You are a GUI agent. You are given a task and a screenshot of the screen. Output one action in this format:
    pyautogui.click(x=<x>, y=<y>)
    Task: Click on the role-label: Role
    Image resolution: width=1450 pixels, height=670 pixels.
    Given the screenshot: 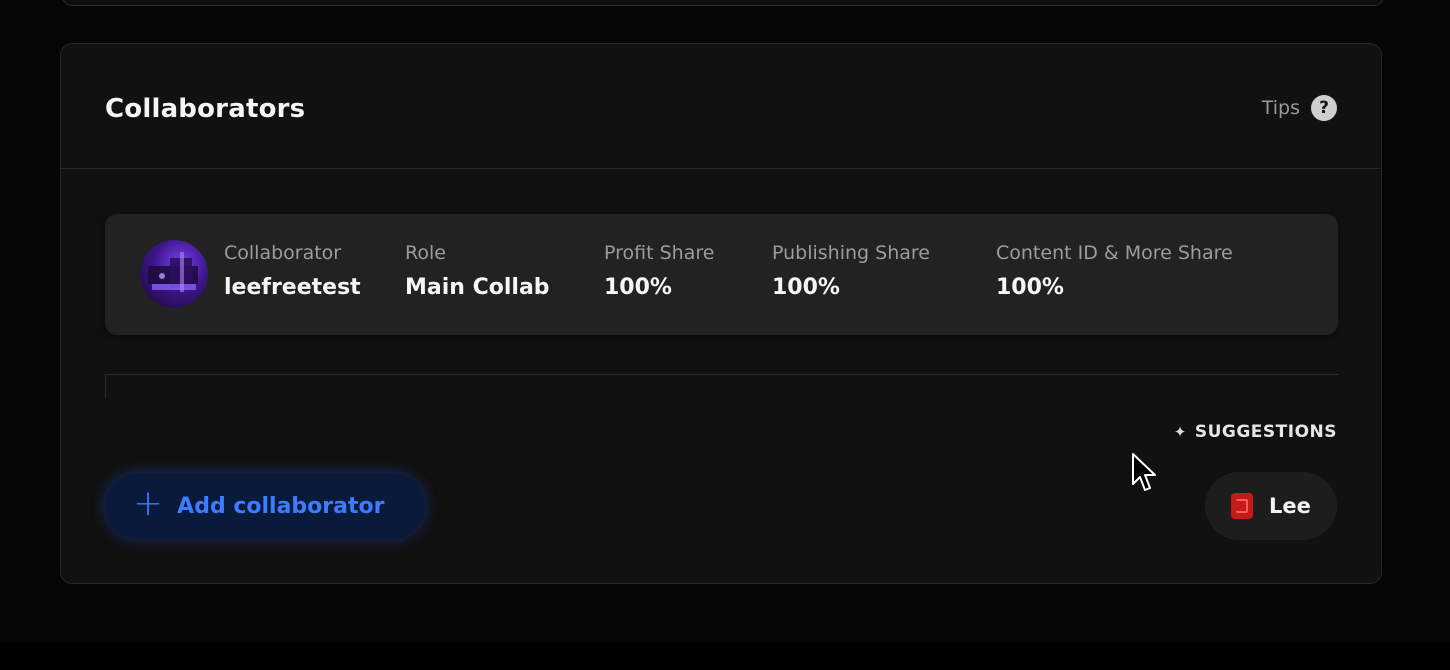 What is the action you would take?
    pyautogui.click(x=425, y=253)
    